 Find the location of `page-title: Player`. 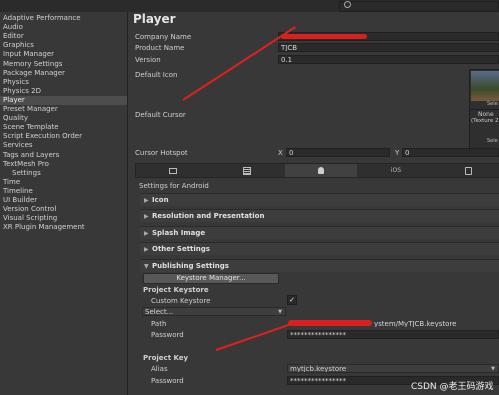

page-title: Player is located at coordinates (154, 19).